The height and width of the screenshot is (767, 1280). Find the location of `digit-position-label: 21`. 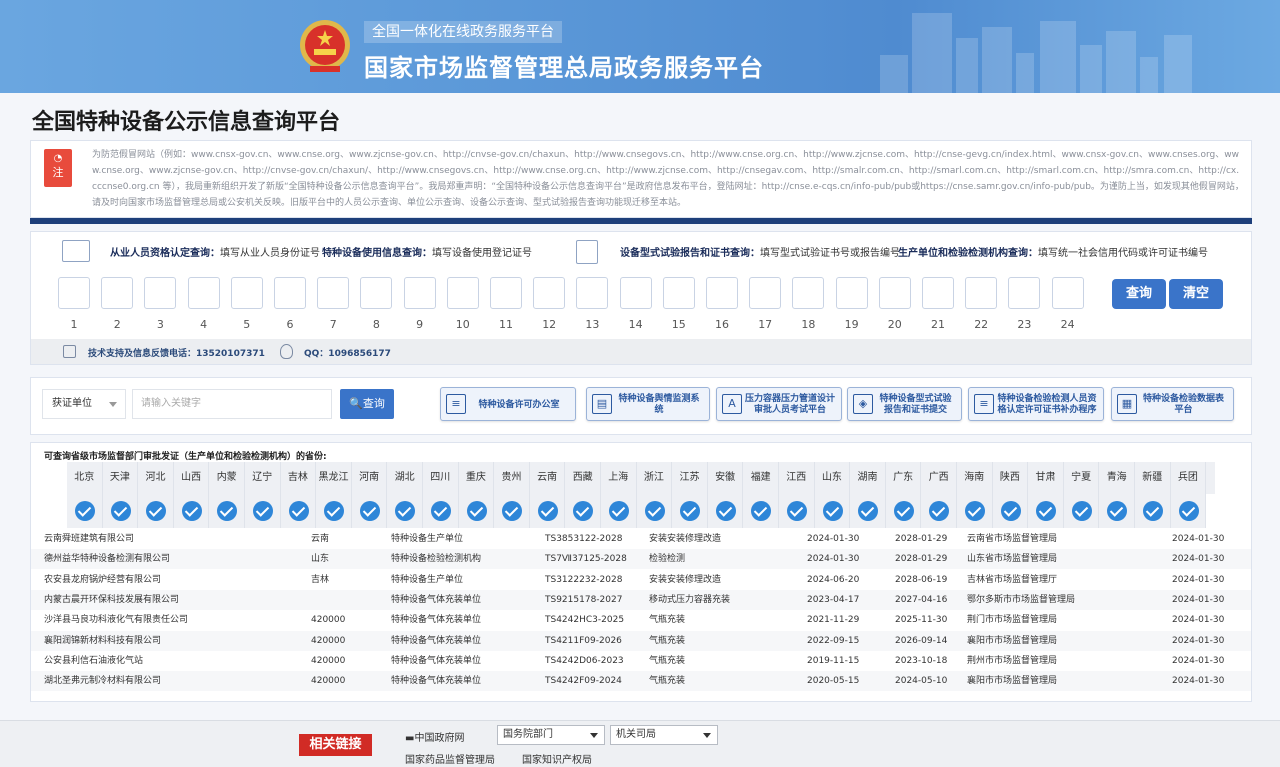

digit-position-label: 21 is located at coordinates (938, 324).